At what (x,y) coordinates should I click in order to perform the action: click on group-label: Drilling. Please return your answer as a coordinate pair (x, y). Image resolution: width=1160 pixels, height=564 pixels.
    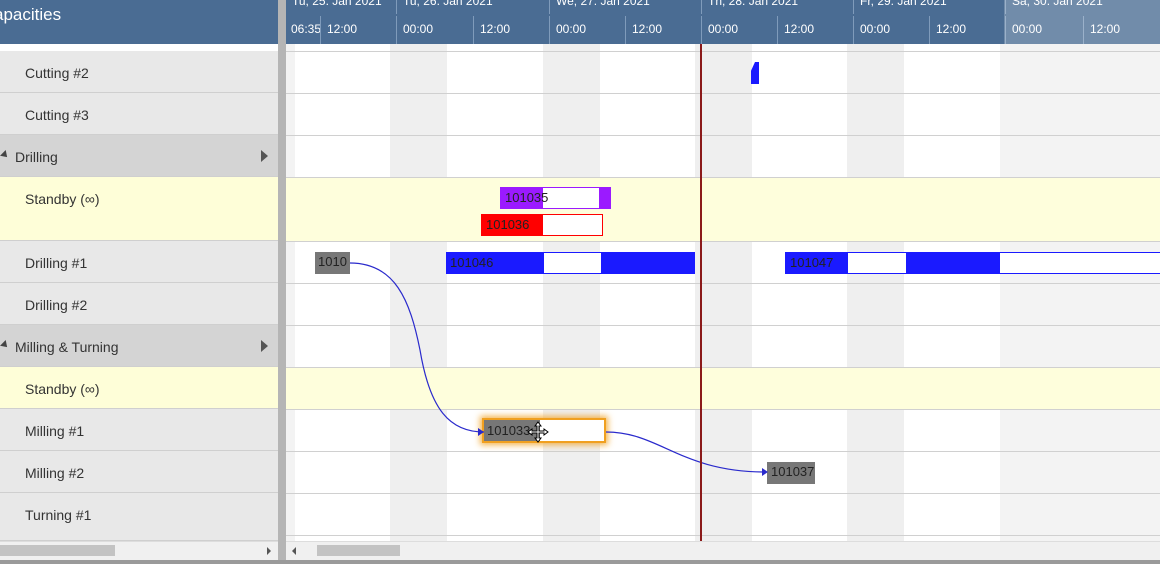
    Looking at the image, I should click on (36, 157).